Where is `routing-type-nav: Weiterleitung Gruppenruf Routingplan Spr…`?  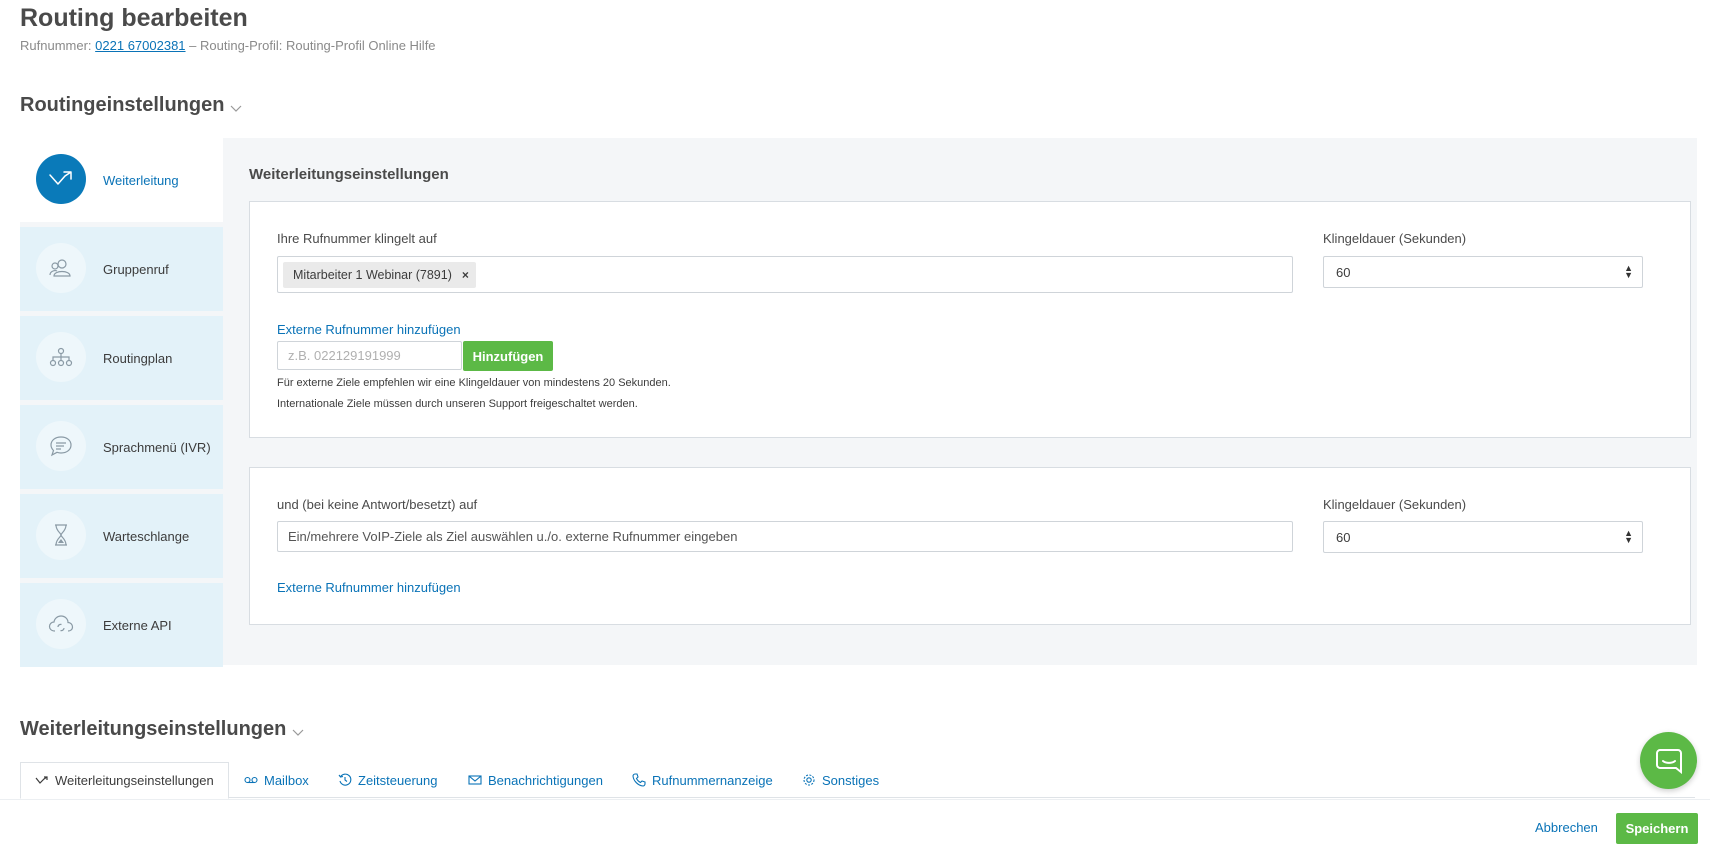
routing-type-nav: Weiterleitung Gruppenruf Routingplan Spr… is located at coordinates (121, 405).